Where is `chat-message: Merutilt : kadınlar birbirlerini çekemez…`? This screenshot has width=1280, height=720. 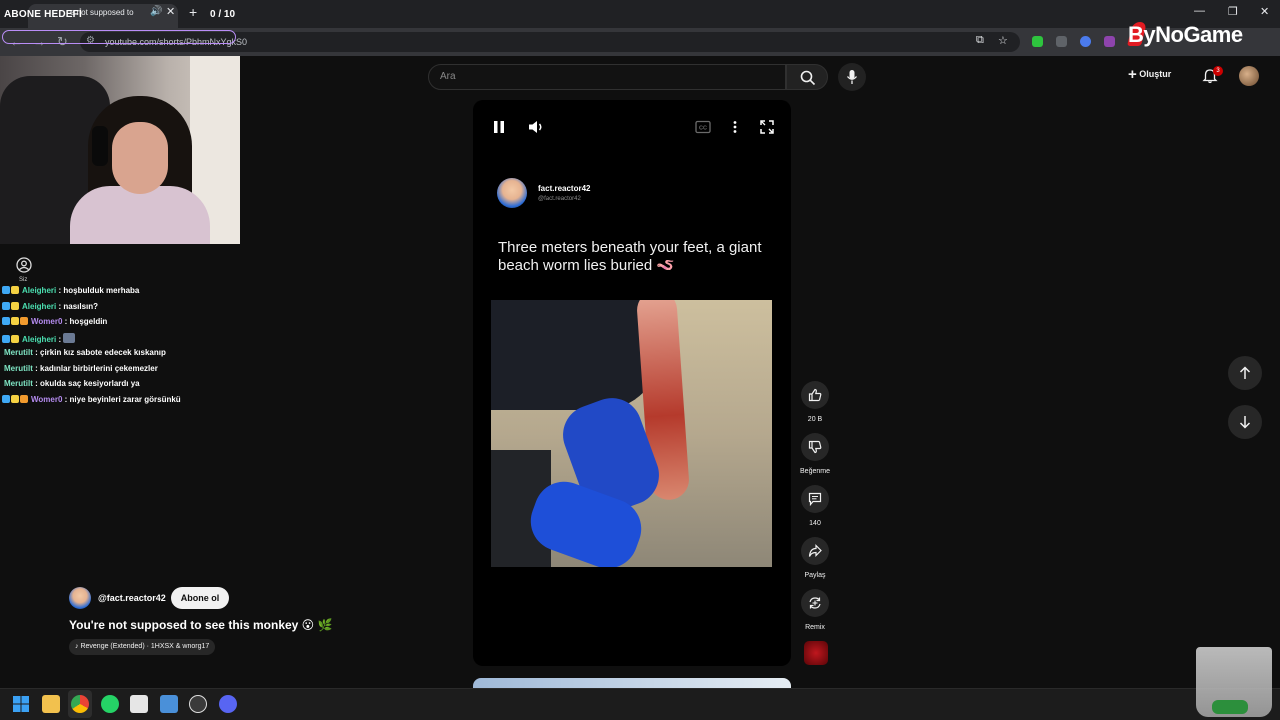
chat-message: Merutilt : kadınlar birbirlerini çekemez… is located at coordinates (80, 371).